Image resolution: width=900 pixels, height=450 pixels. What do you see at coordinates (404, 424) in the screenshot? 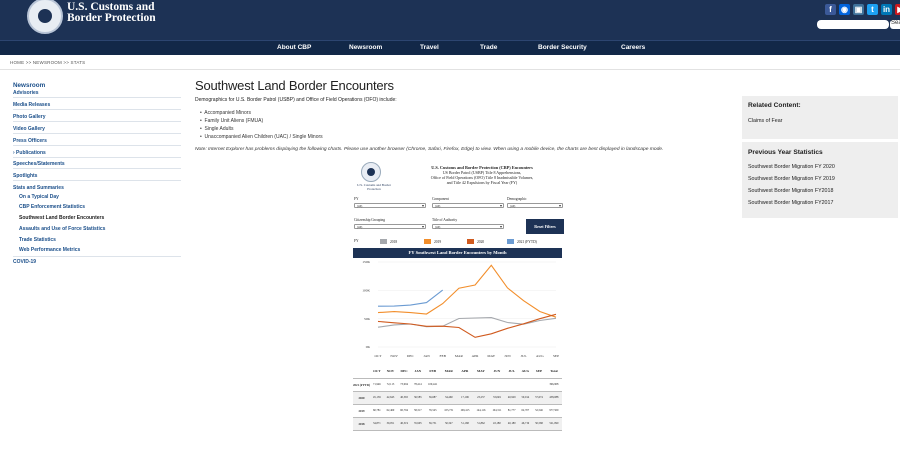
I see `table-cell: 40,519` at bounding box center [404, 424].